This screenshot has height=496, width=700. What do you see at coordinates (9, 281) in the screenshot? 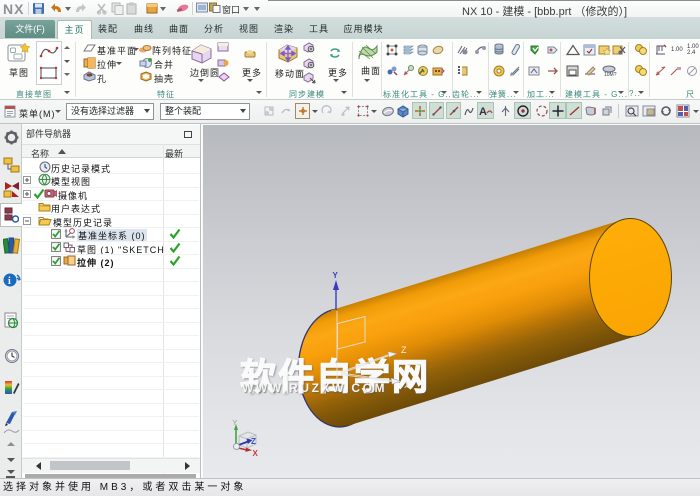
I see `svg-text: i` at bounding box center [9, 281].